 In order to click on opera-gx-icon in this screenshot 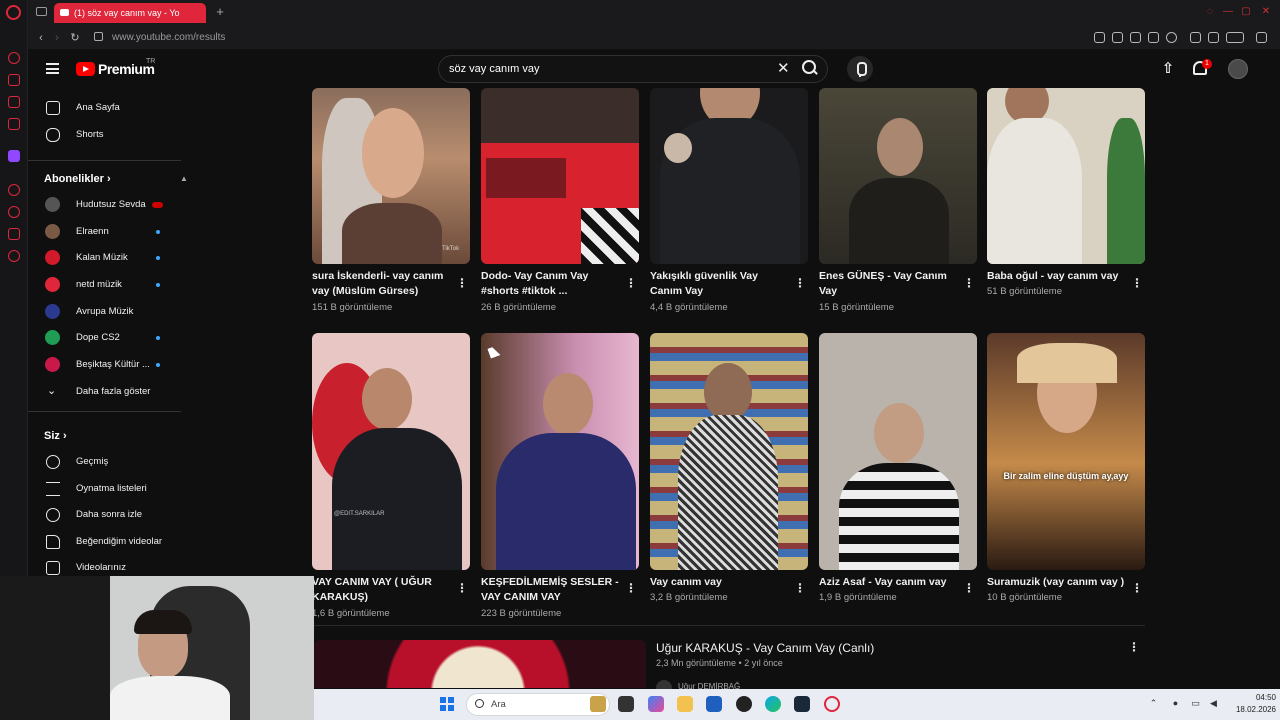, I will do `click(832, 704)`.